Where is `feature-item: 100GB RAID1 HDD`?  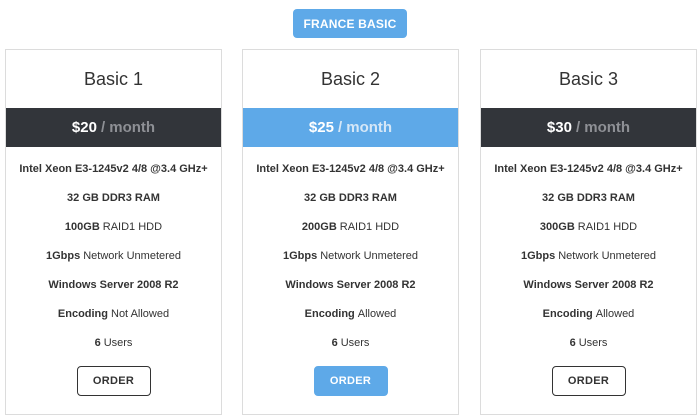
feature-item: 100GB RAID1 HDD is located at coordinates (113, 226).